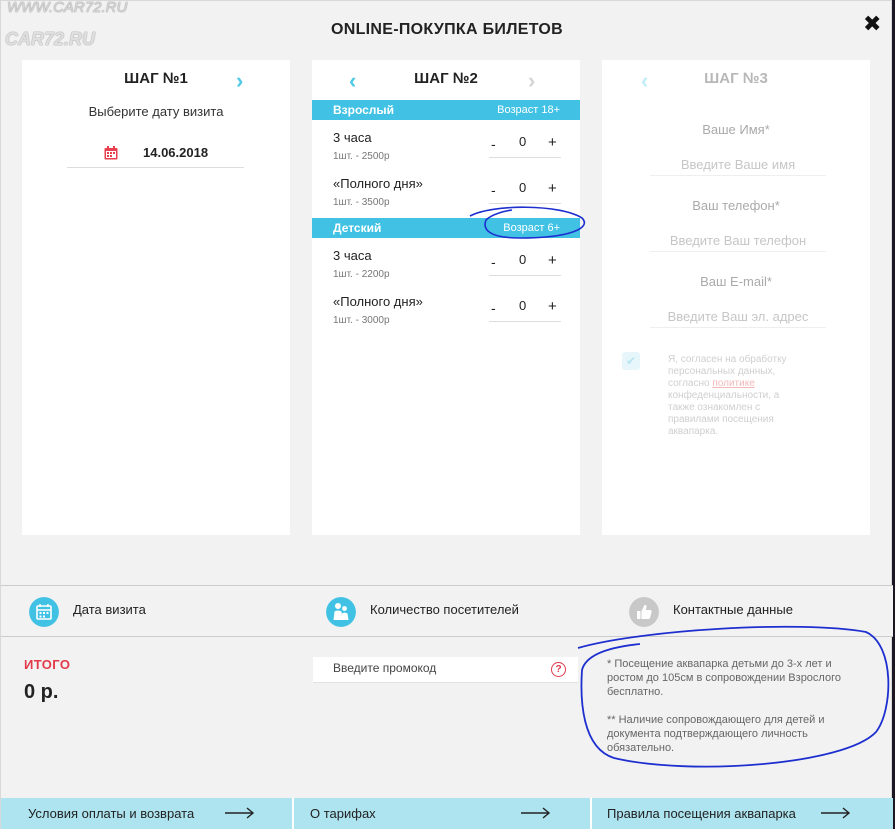 The image size is (895, 829). I want to click on ticket-price: 1шт. - 3000р, so click(361, 320).